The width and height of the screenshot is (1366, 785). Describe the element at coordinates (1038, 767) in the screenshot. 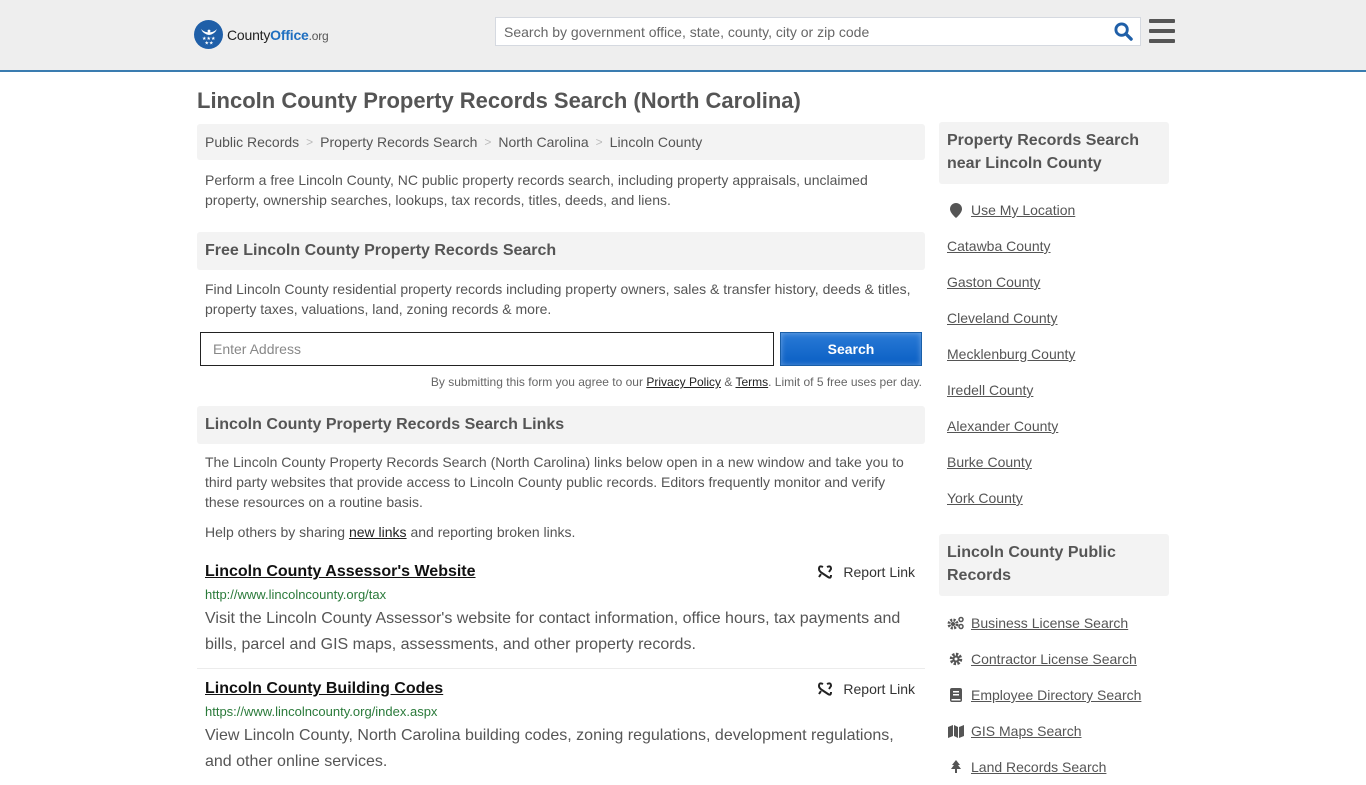

I see `land-records-search-link: Land Records Search` at that location.